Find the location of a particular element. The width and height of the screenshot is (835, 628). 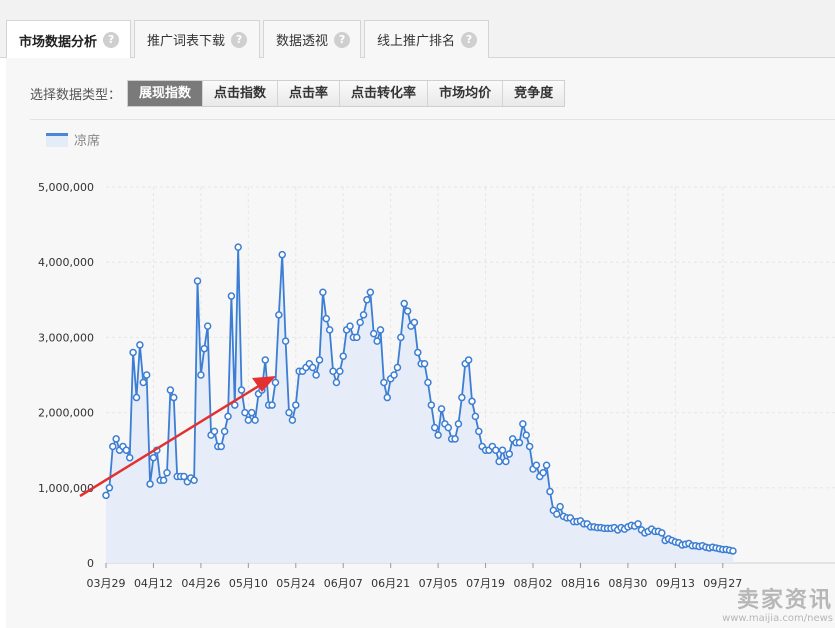

x-tick-label: 08月30 is located at coordinates (627, 583).